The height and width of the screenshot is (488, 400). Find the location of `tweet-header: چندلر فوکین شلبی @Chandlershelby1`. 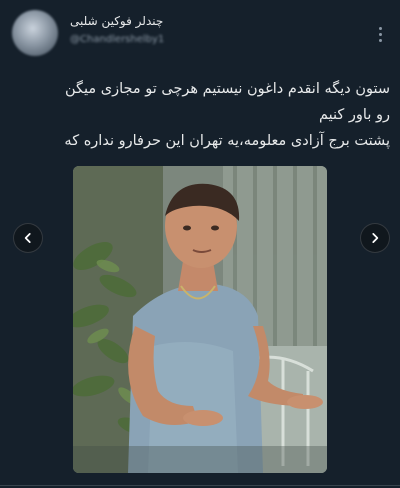

tweet-header: چندلر فوکین شلبی @Chandlershelby1 is located at coordinates (200, 34).